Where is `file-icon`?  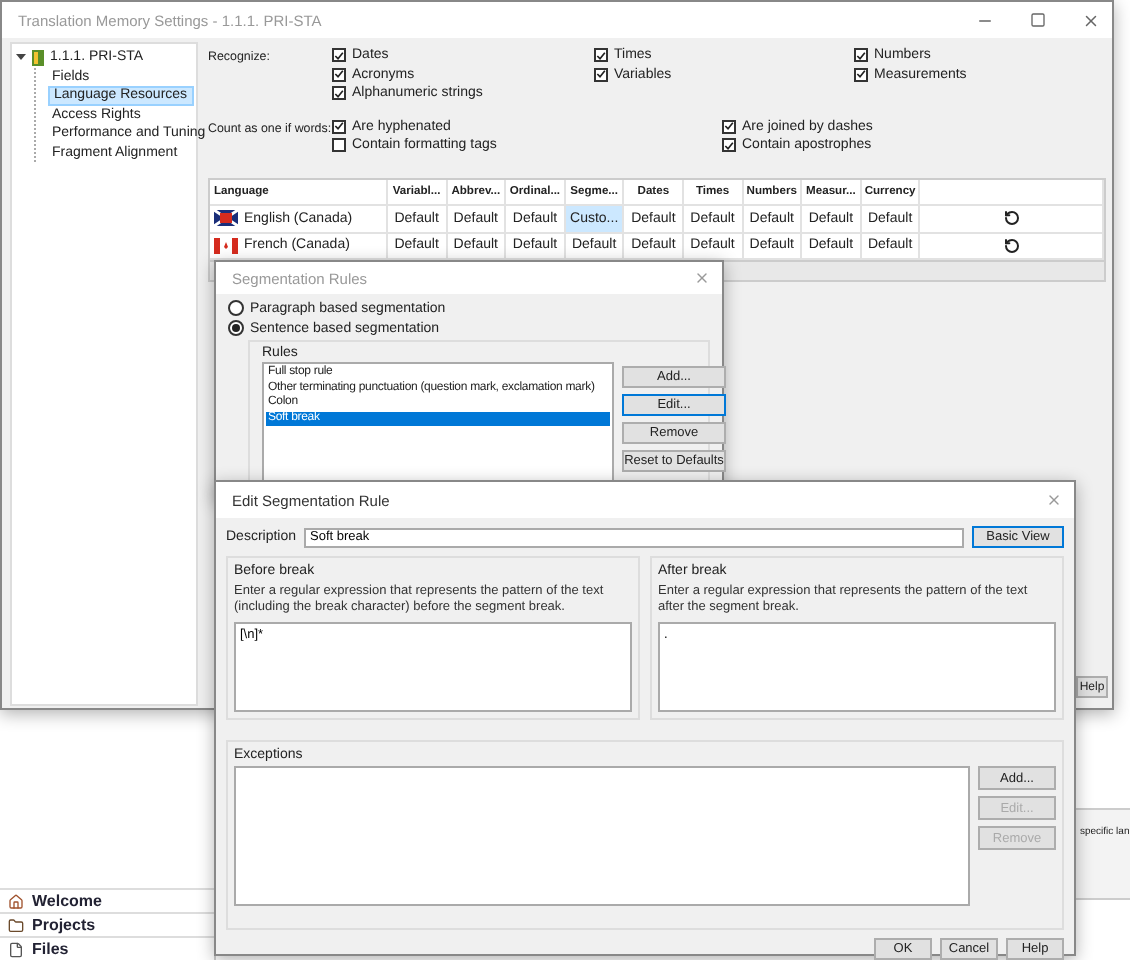
file-icon is located at coordinates (16, 949).